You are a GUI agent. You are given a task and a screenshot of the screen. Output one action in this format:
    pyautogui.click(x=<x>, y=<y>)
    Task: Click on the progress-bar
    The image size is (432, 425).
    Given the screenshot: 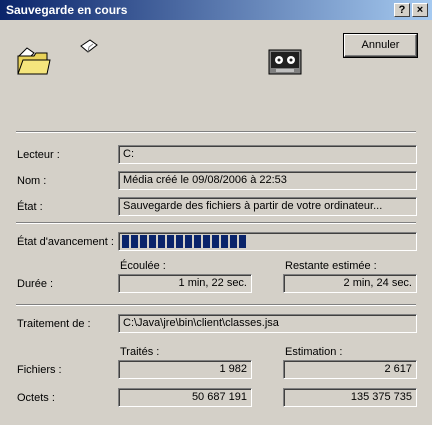 What is the action you would take?
    pyautogui.click(x=267, y=241)
    